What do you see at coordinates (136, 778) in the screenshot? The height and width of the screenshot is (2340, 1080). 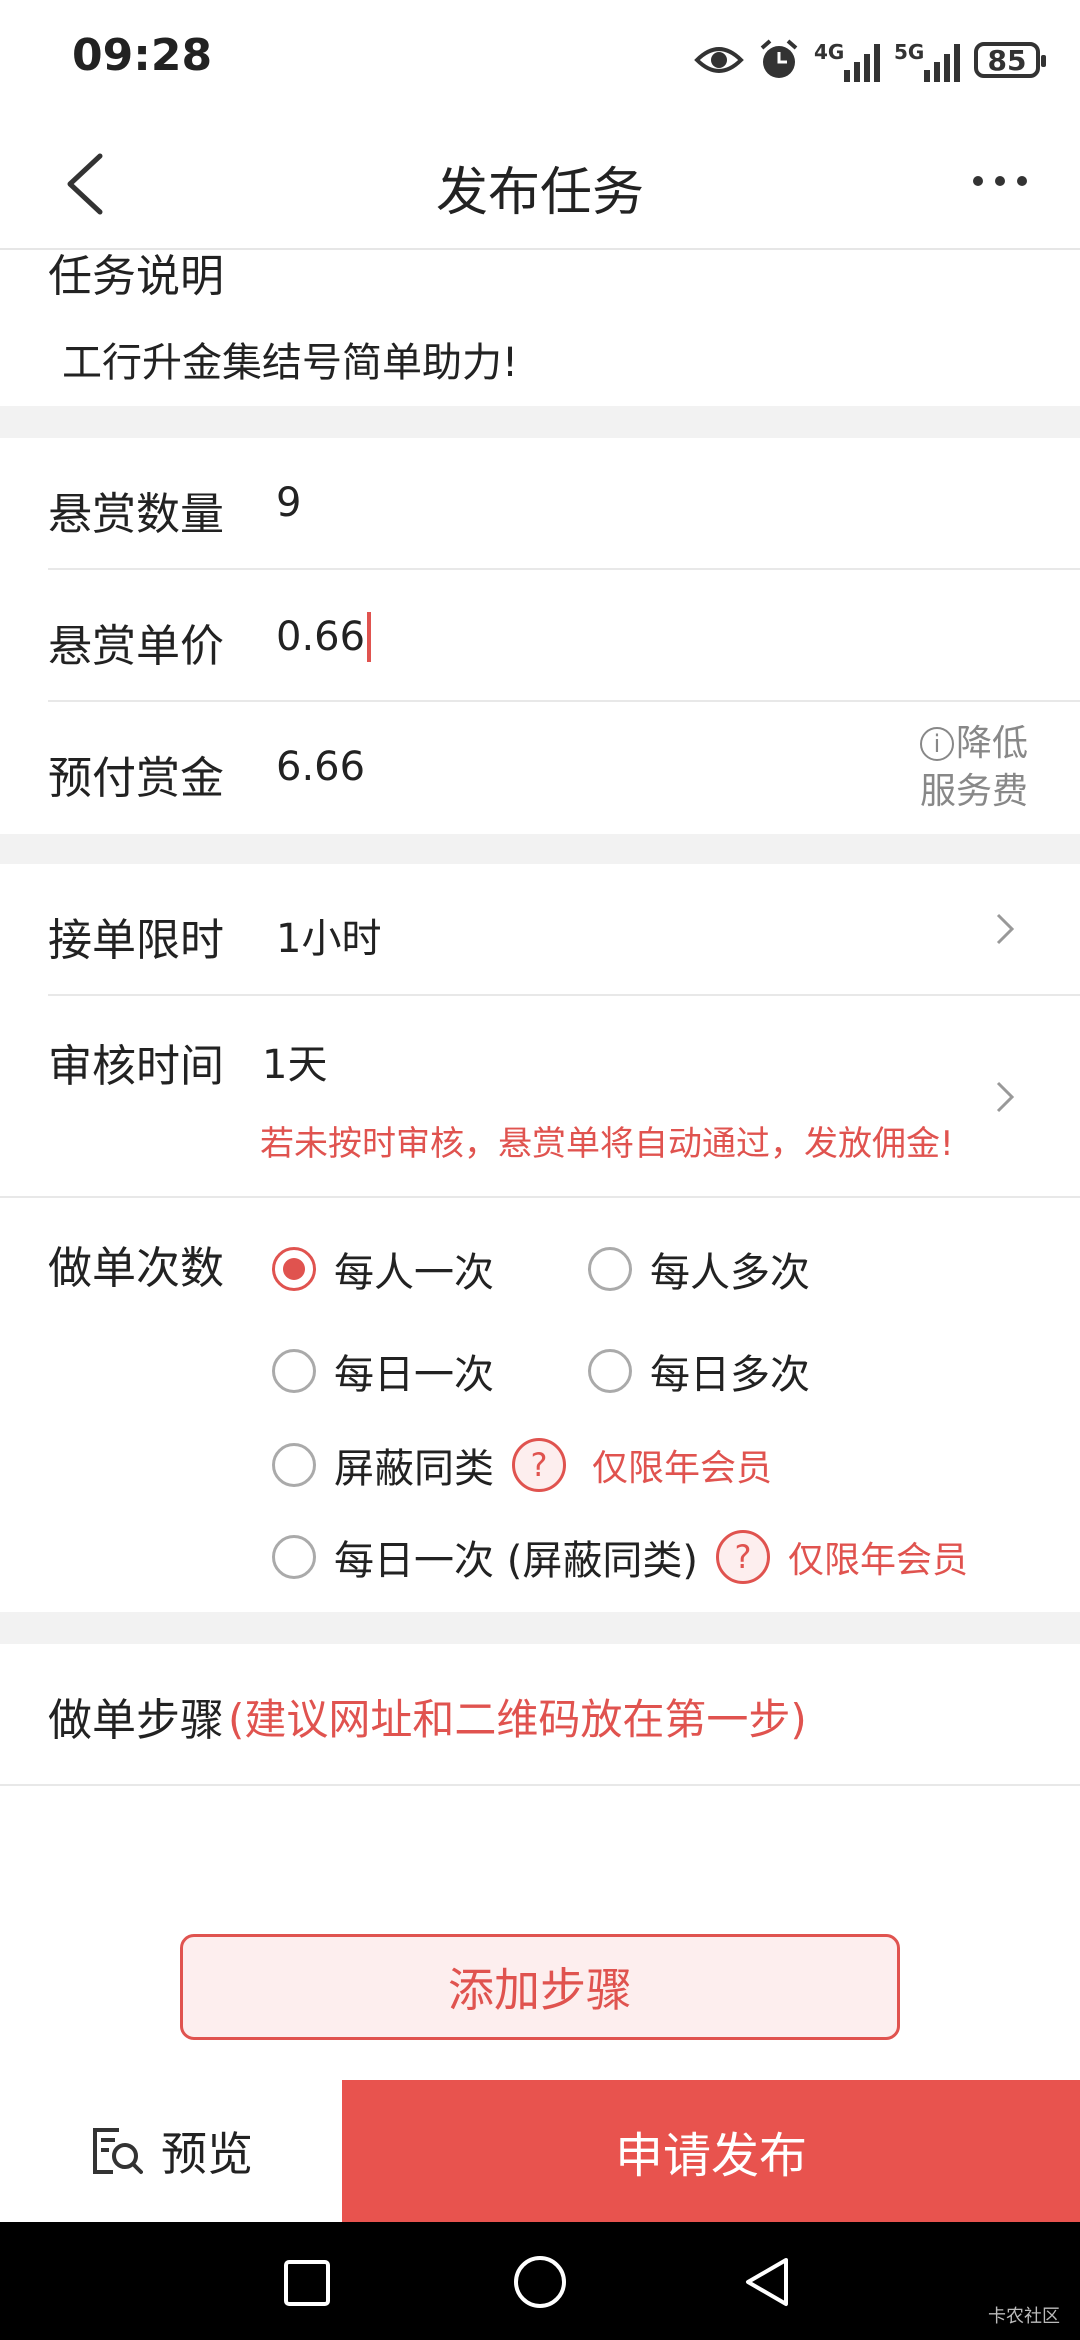 I see `prepay-label: 预付赏金` at bounding box center [136, 778].